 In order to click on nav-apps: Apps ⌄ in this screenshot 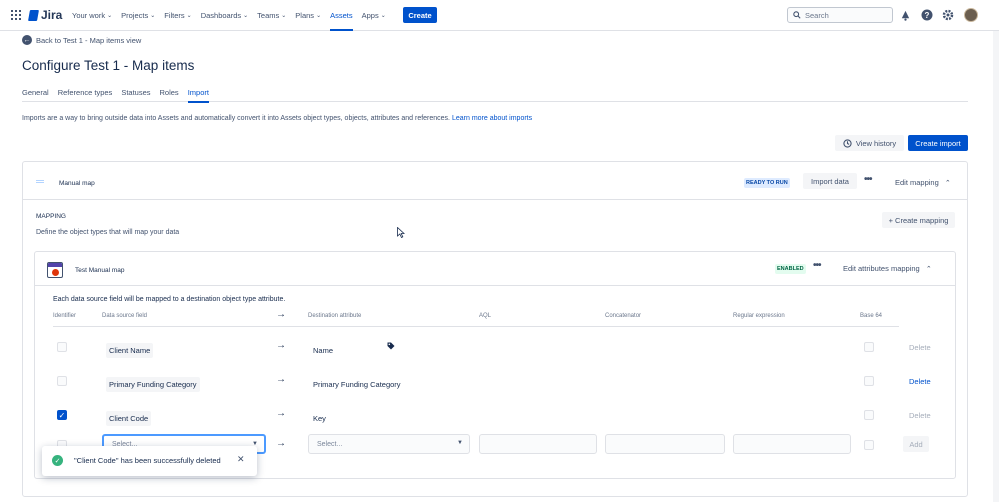, I will do `click(374, 15)`.